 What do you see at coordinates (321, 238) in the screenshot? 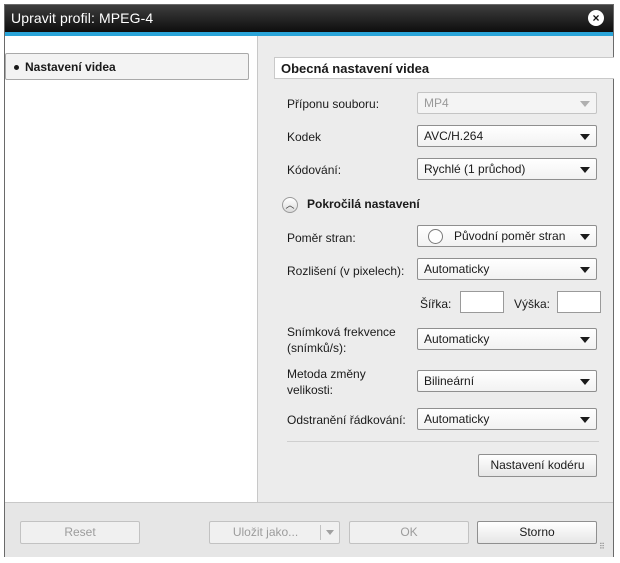
I see `aspect-ratio-label: Poměr stran:` at bounding box center [321, 238].